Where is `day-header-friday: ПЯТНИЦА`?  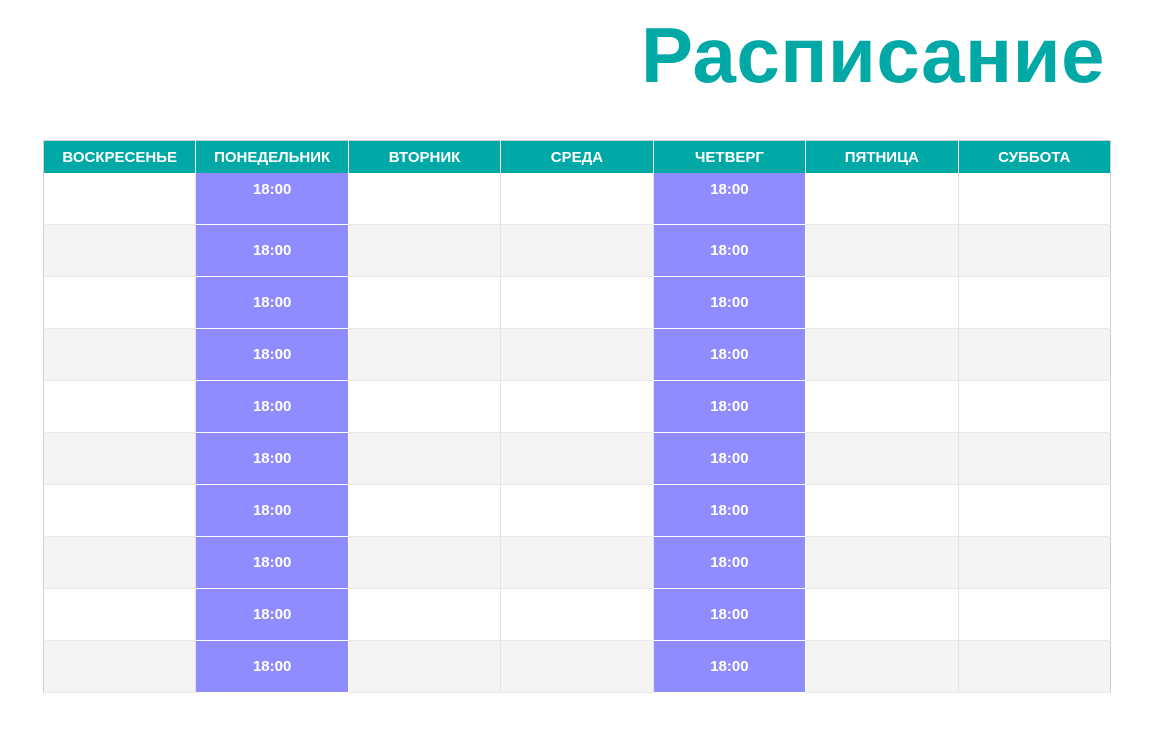 day-header-friday: ПЯТНИЦА is located at coordinates (882, 156).